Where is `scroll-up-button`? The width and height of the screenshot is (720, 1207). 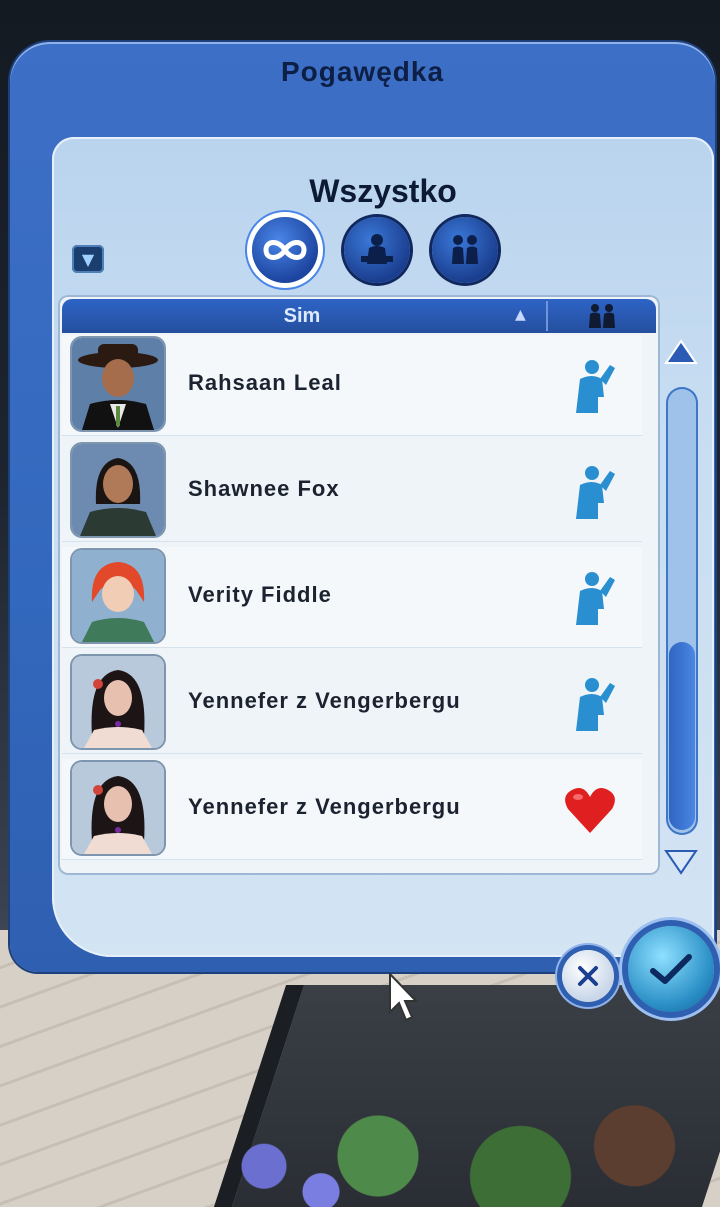
scroll-up-button is located at coordinates (681, 352).